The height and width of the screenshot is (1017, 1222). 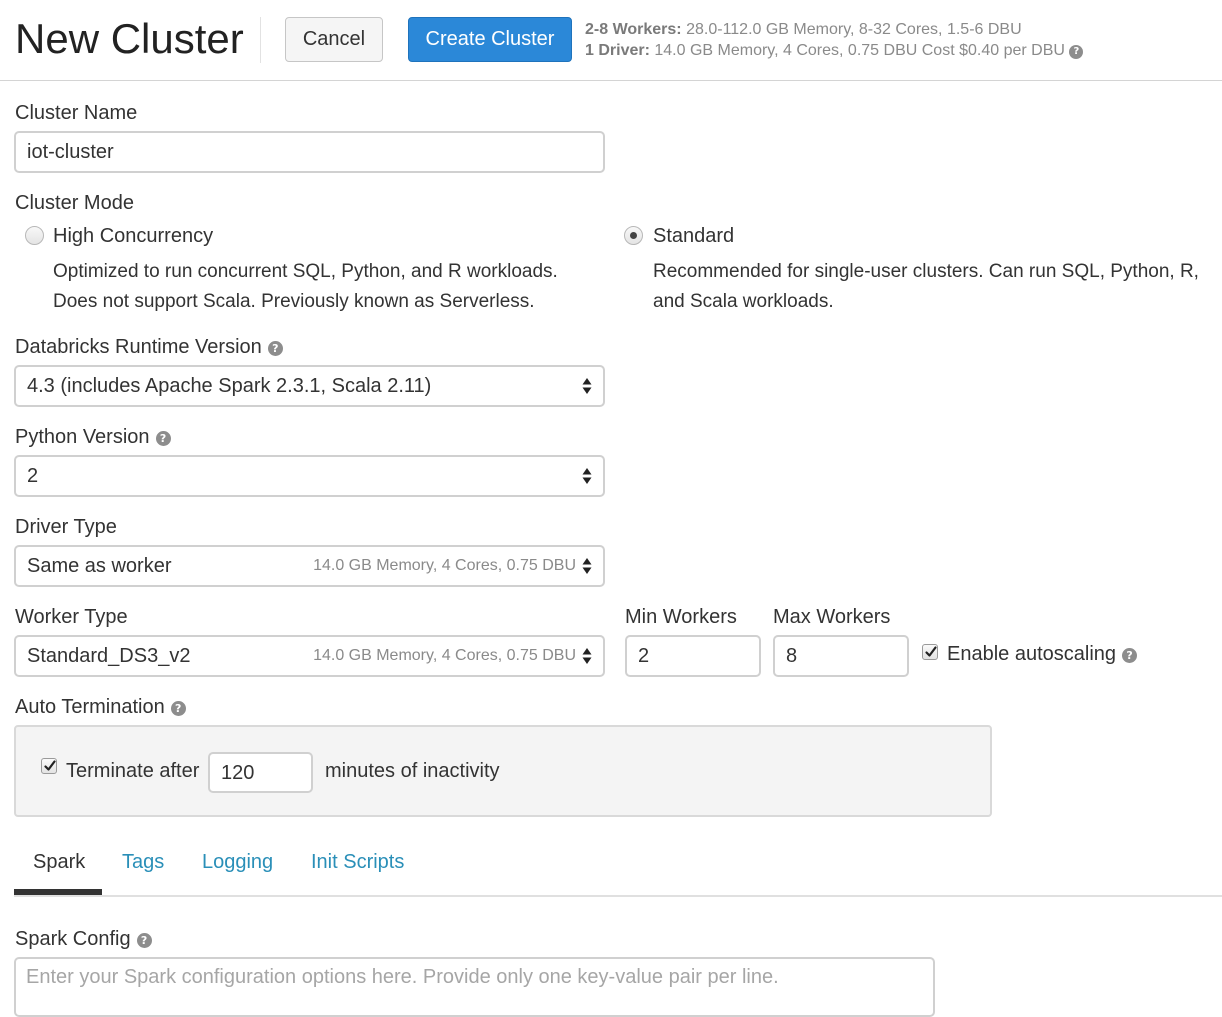 What do you see at coordinates (129, 38) in the screenshot?
I see `page-title: New Cluster` at bounding box center [129, 38].